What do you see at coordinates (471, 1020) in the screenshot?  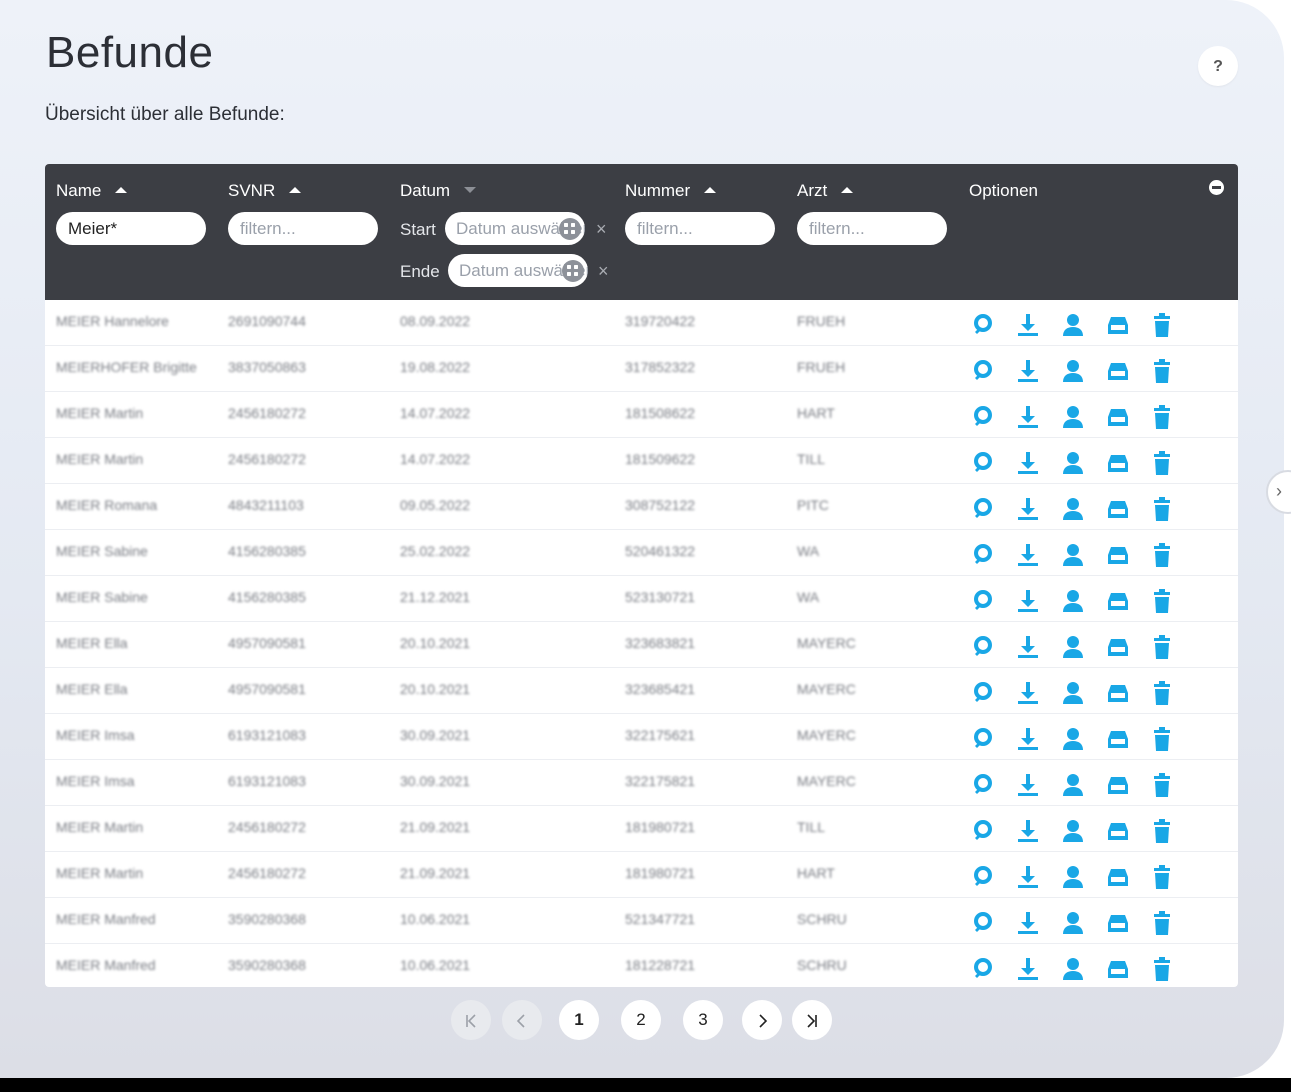 I see `first-page-button` at bounding box center [471, 1020].